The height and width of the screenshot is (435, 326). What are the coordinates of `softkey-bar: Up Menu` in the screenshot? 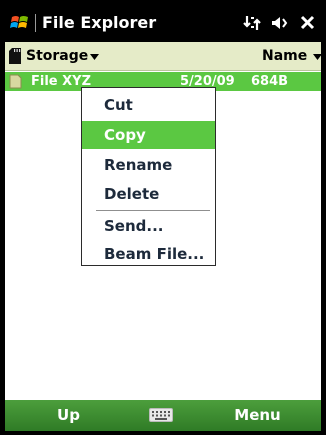 It's located at (163, 415).